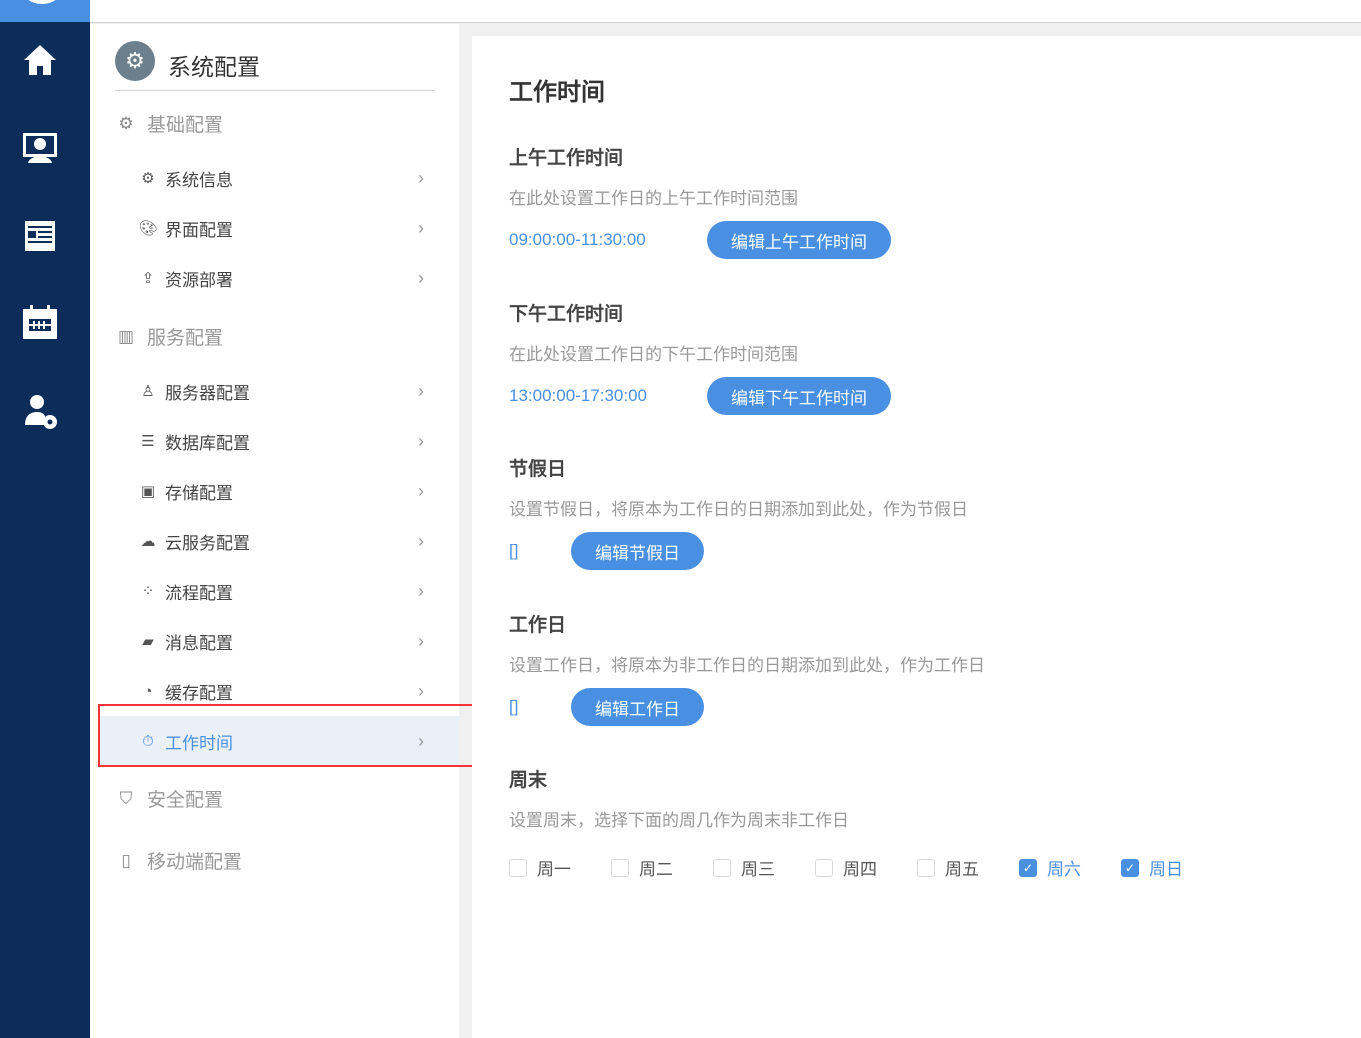 This screenshot has height=1038, width=1361. Describe the element at coordinates (538, 469) in the screenshot. I see `section-heading: 节假日` at that location.